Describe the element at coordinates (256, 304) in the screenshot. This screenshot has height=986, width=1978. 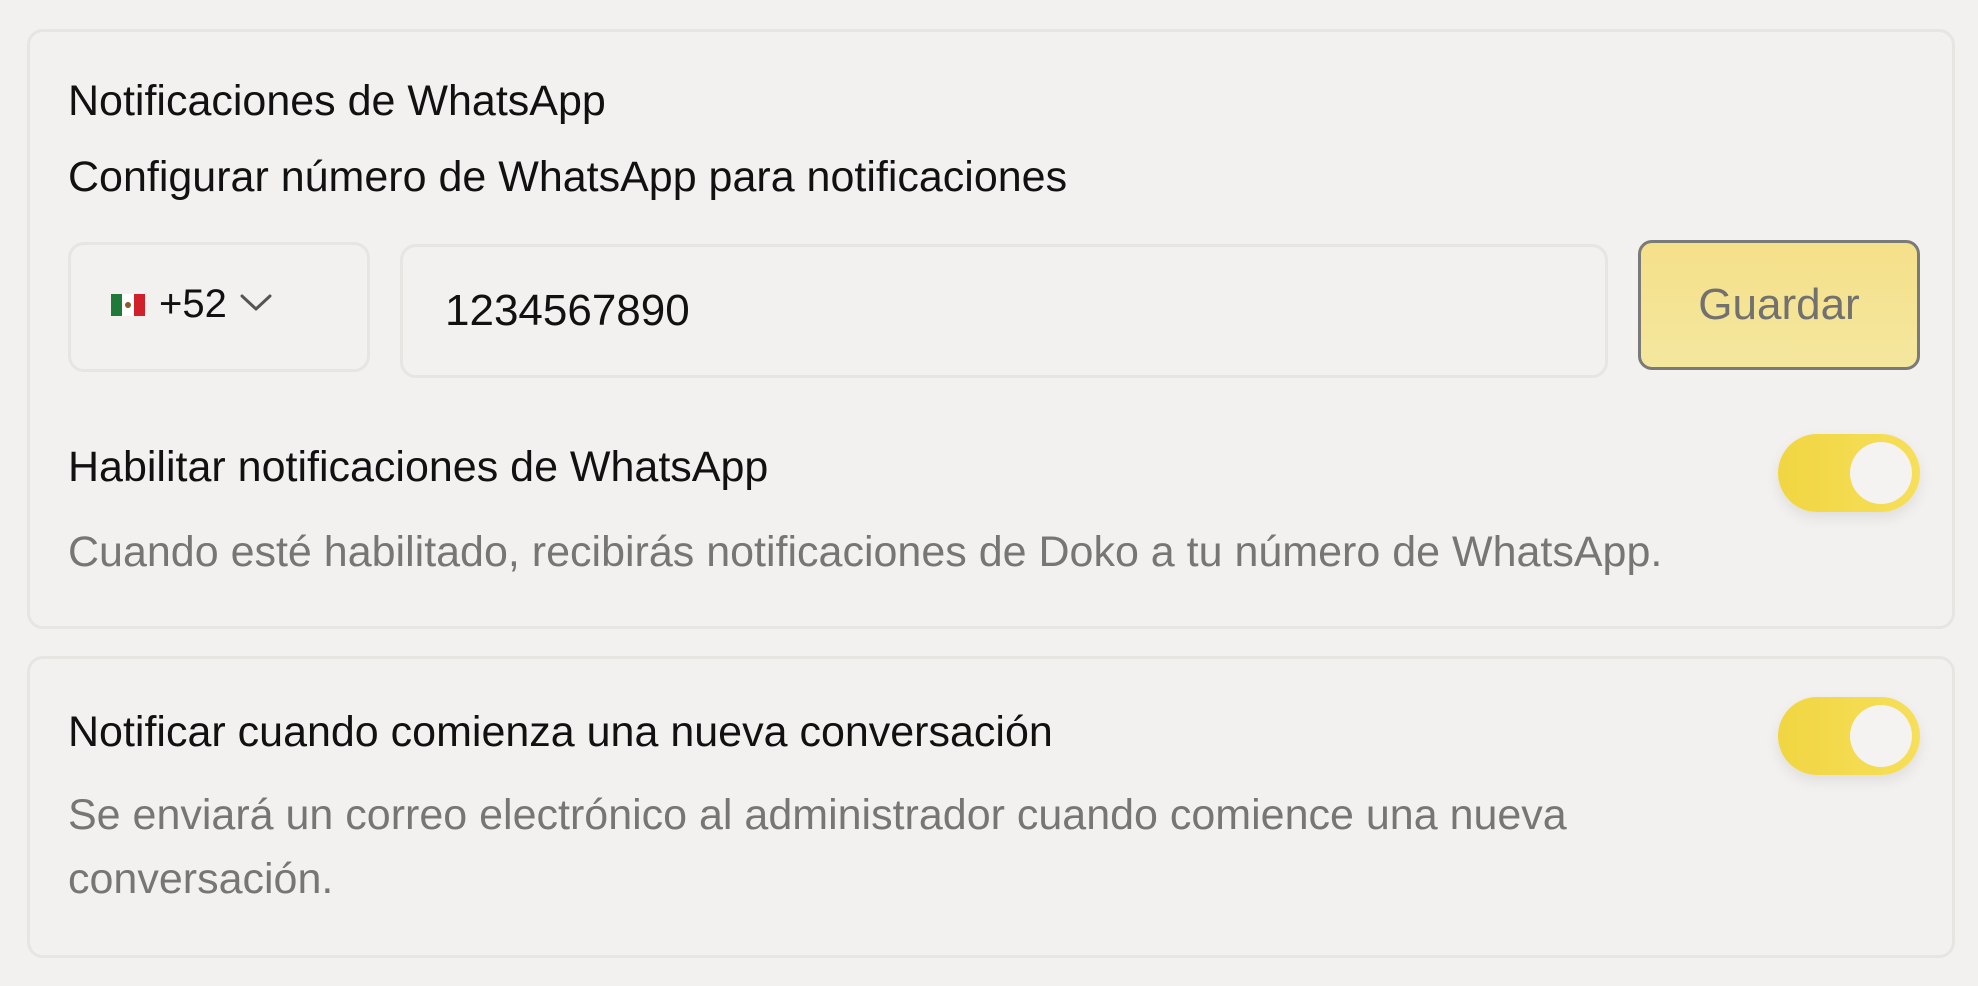
I see `chevron-down-icon` at that location.